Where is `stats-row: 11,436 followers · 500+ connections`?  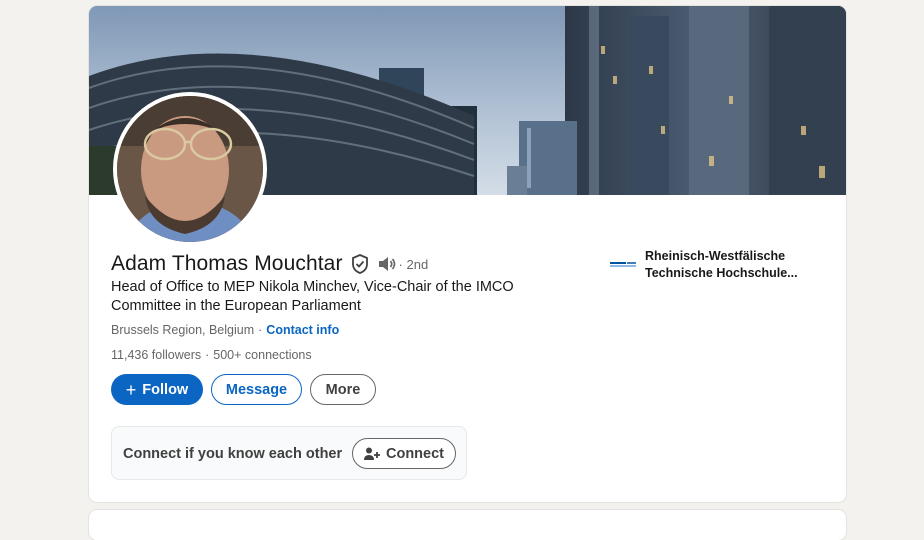 stats-row: 11,436 followers · 500+ connections is located at coordinates (211, 355).